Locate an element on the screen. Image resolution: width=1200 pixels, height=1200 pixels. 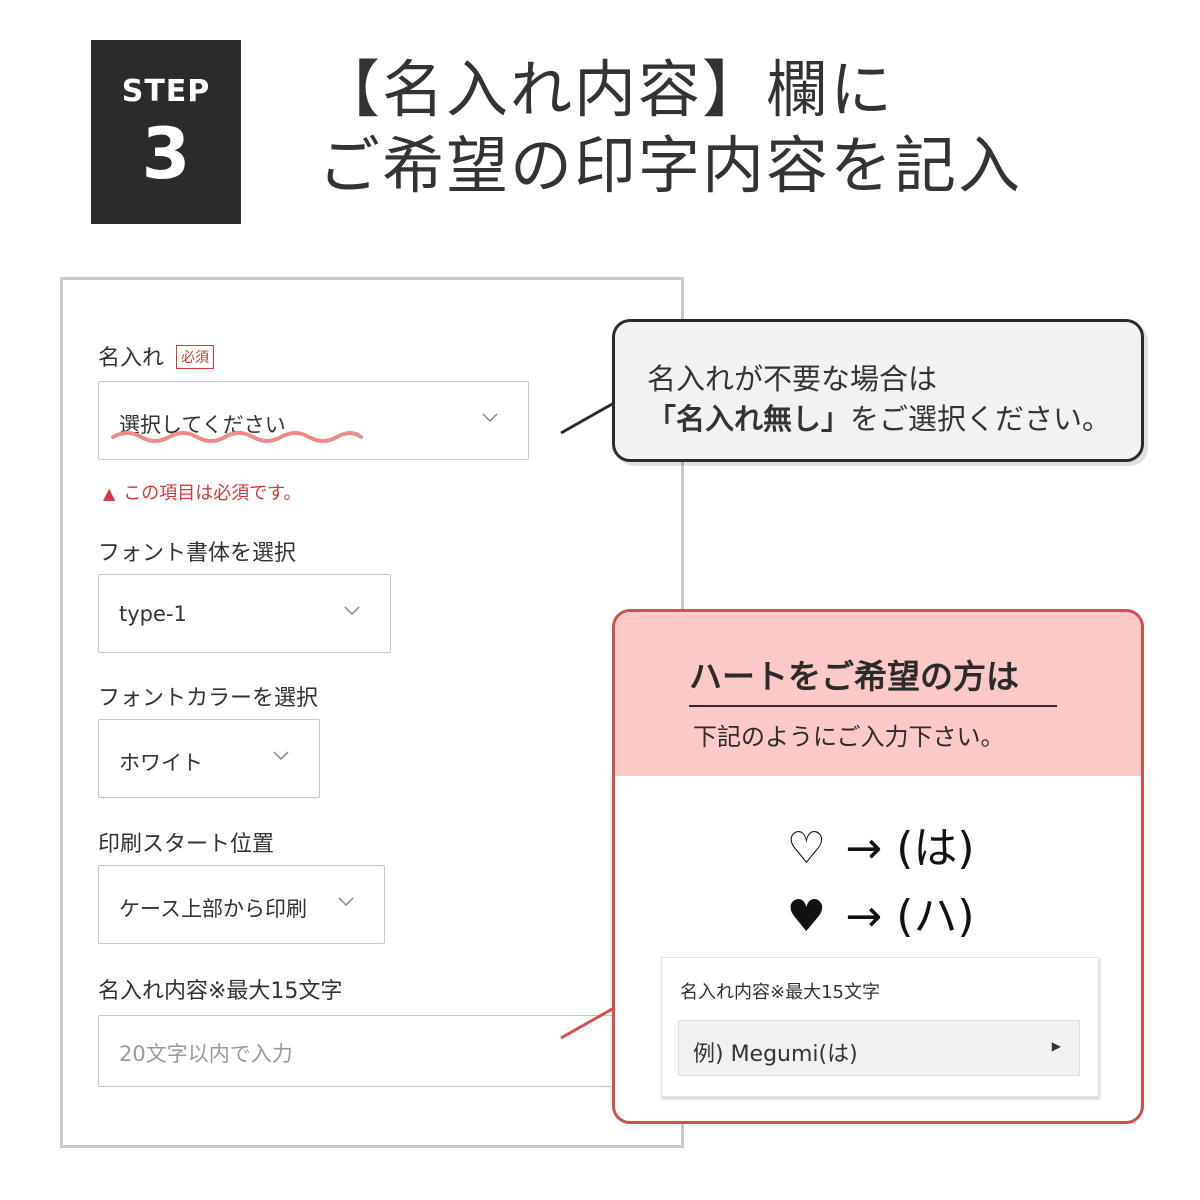
heart-callout-header: ハートをご希望の方は 下記のようにご入力下さい。 is located at coordinates (878, 694).